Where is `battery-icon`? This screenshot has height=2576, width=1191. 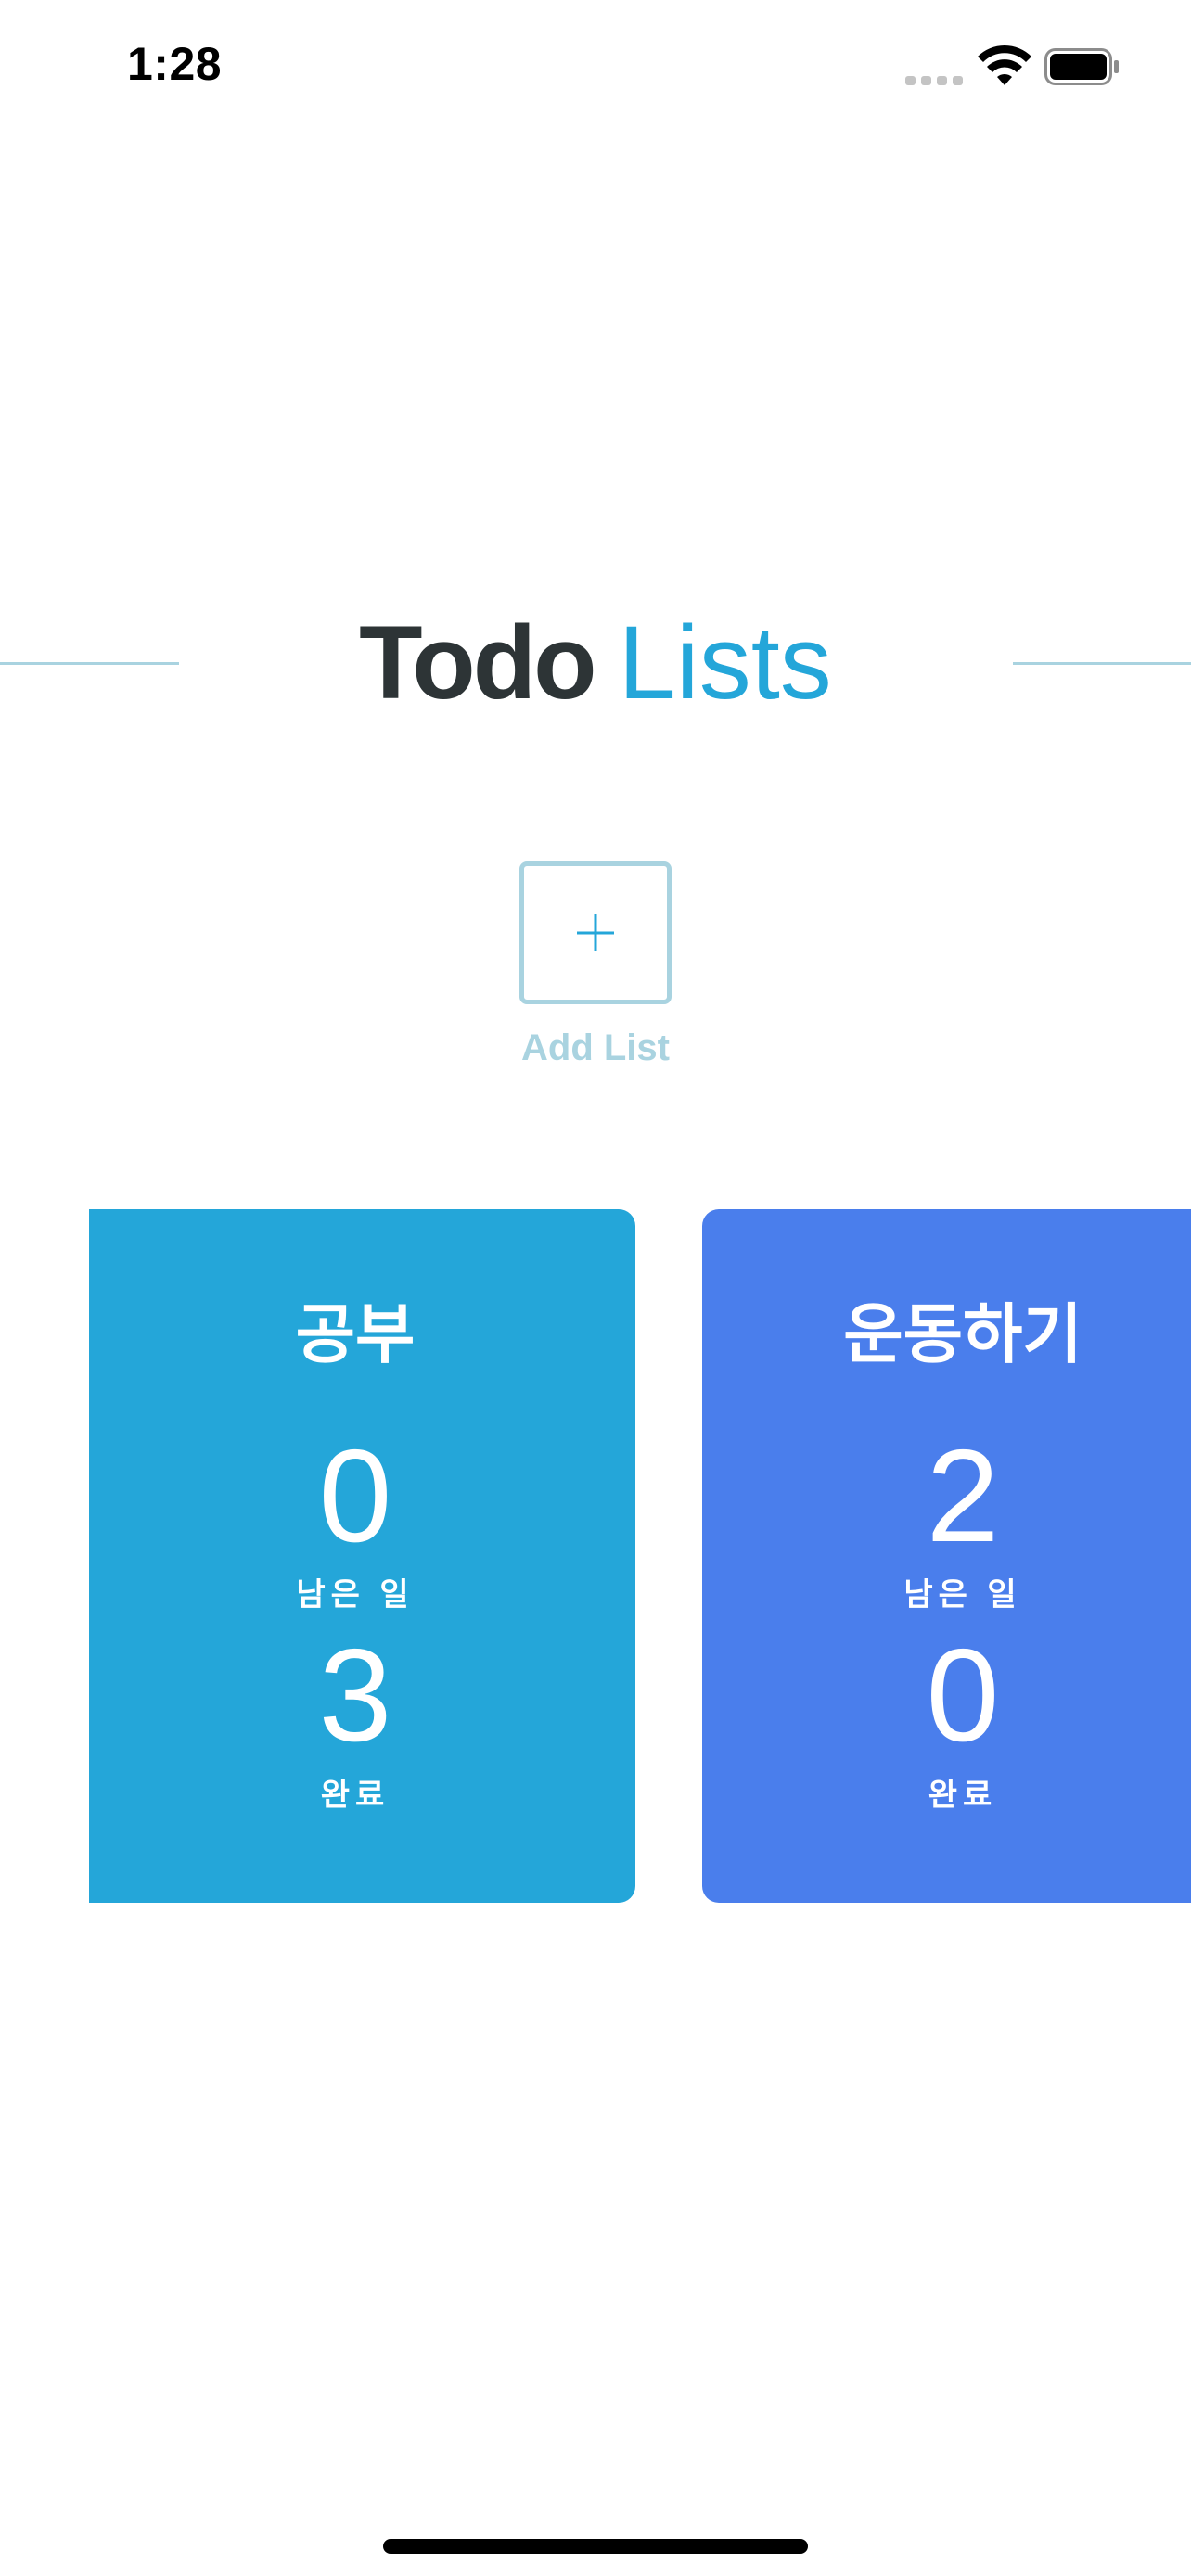
battery-icon is located at coordinates (1081, 66).